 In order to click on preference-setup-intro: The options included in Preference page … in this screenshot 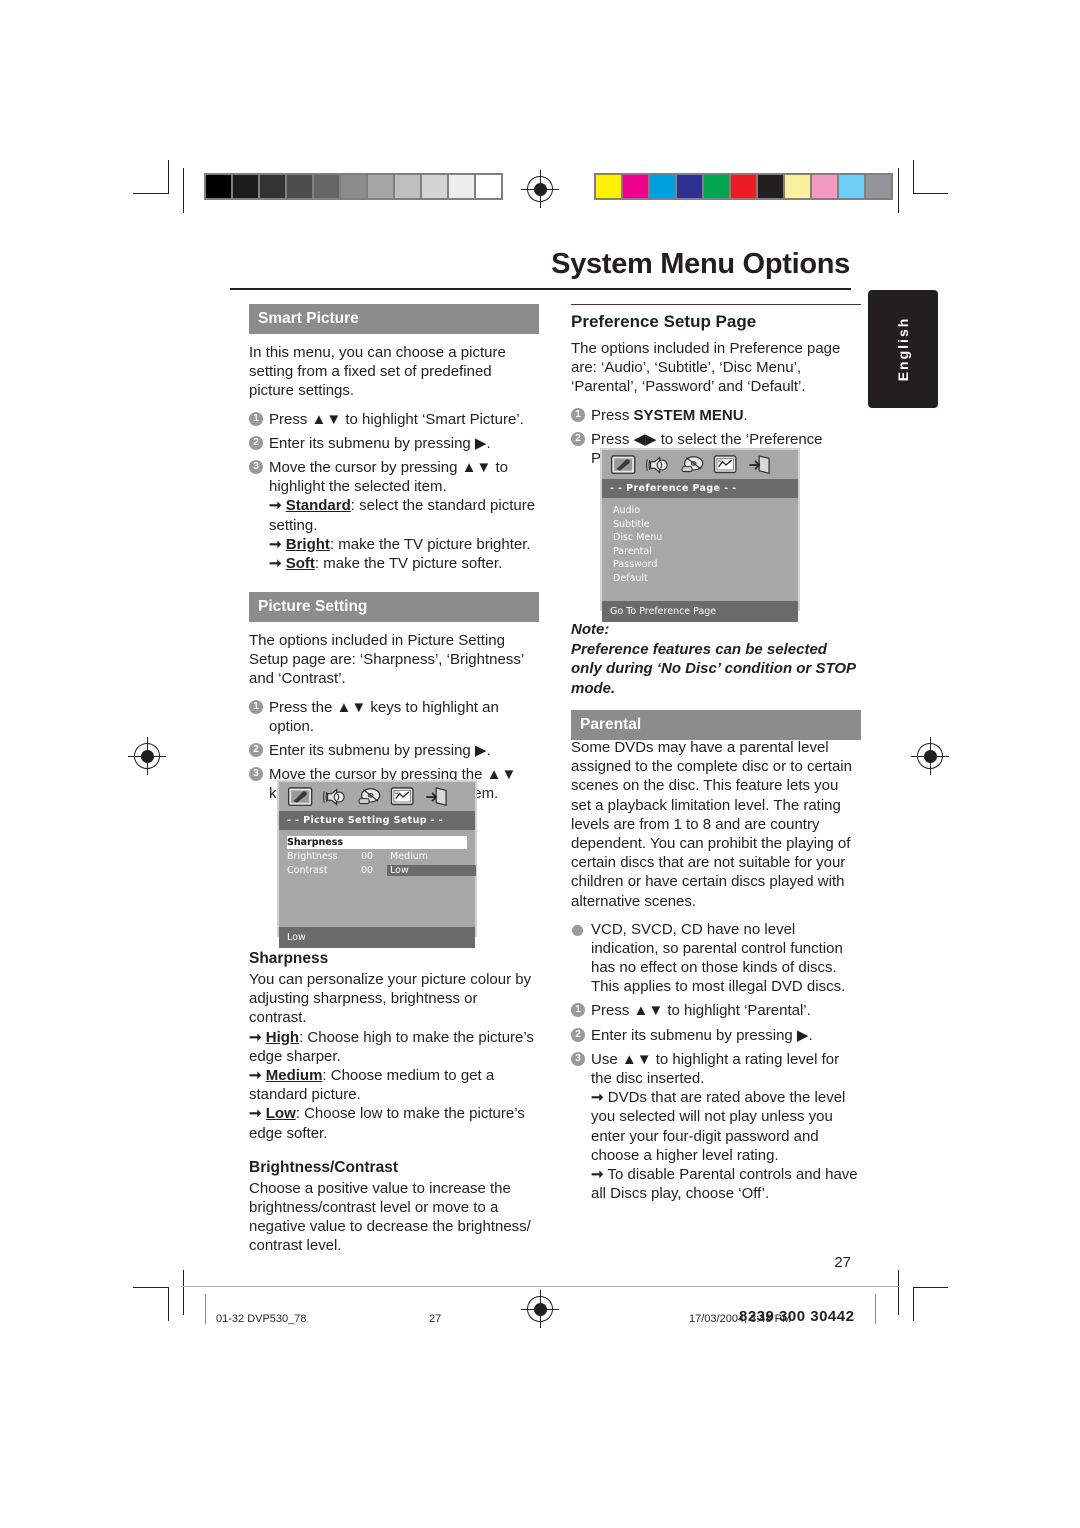, I will do `click(706, 368)`.